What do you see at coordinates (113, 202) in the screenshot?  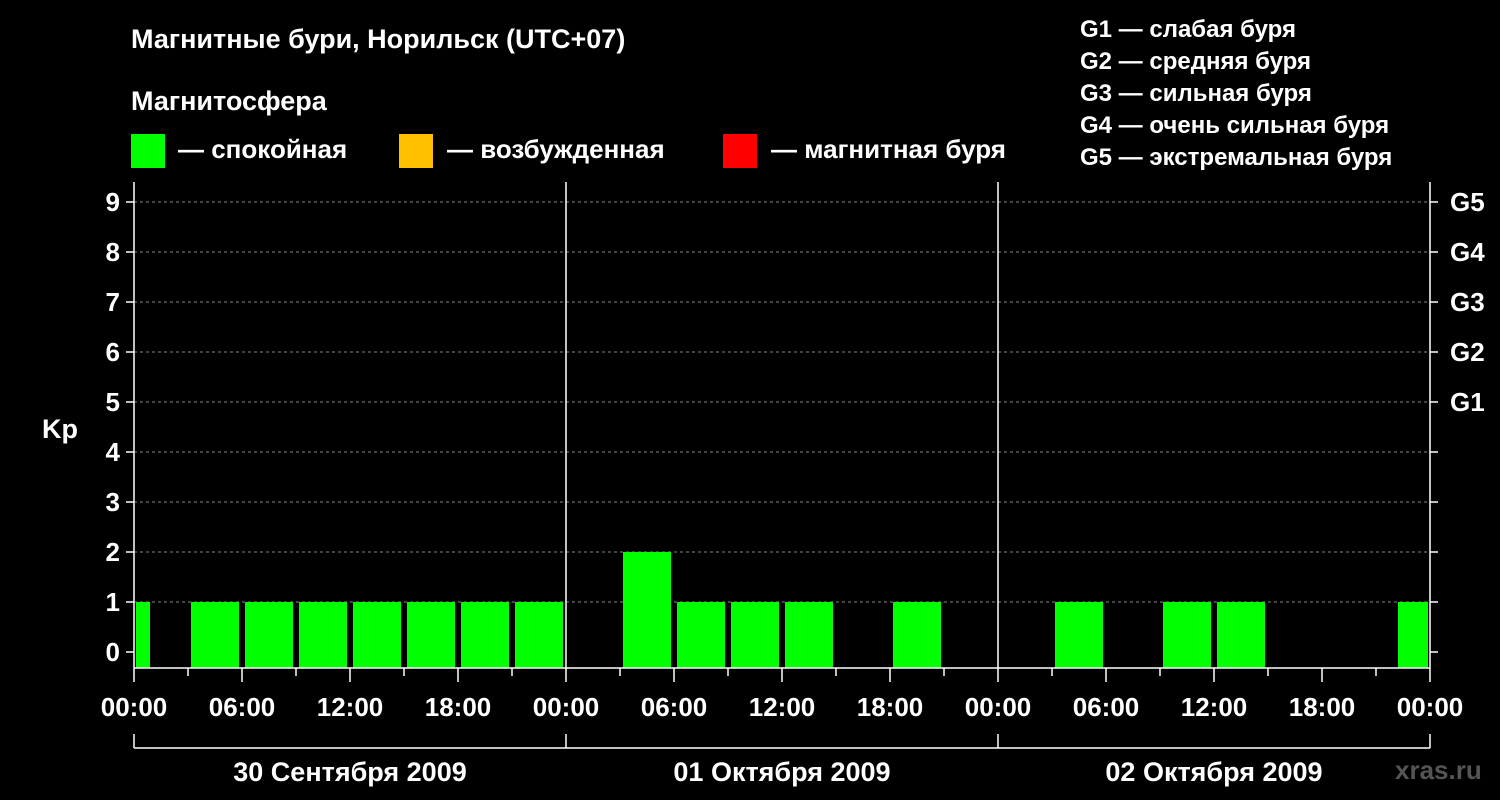 I see `y-tick-label: 9` at bounding box center [113, 202].